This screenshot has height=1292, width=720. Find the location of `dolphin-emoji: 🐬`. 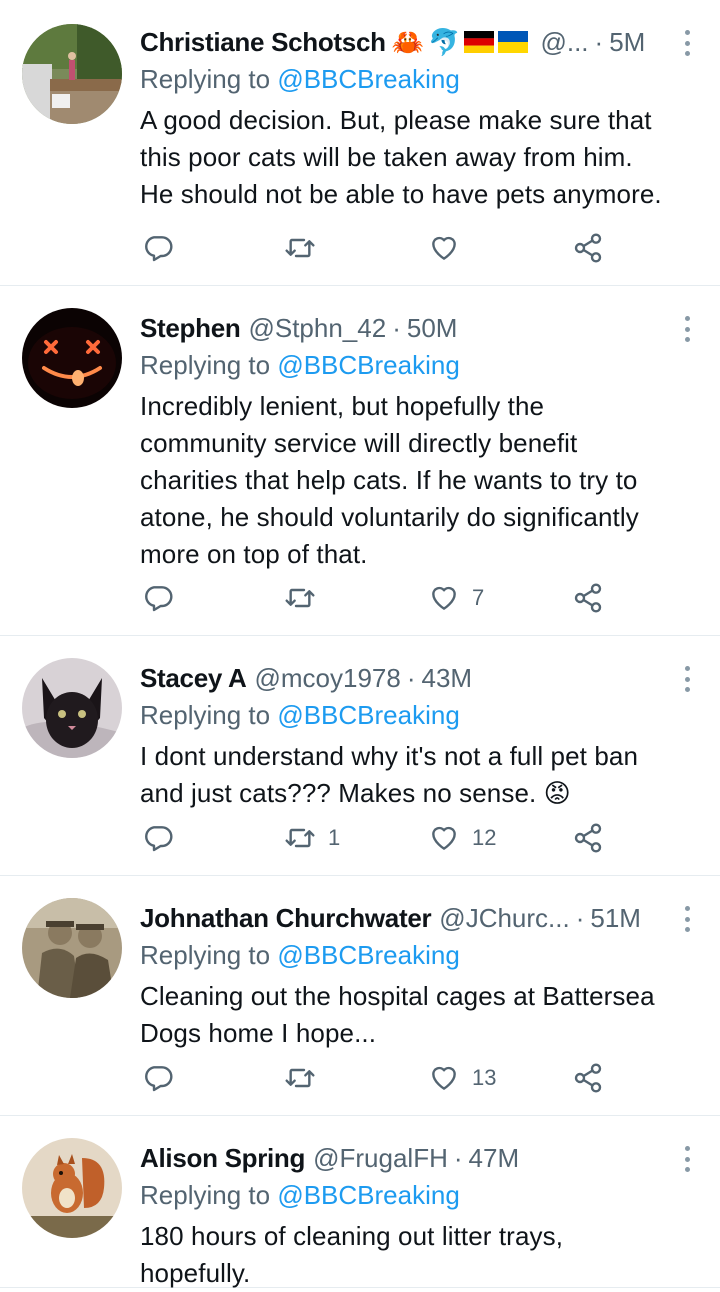

dolphin-emoji: 🐬 is located at coordinates (444, 41).